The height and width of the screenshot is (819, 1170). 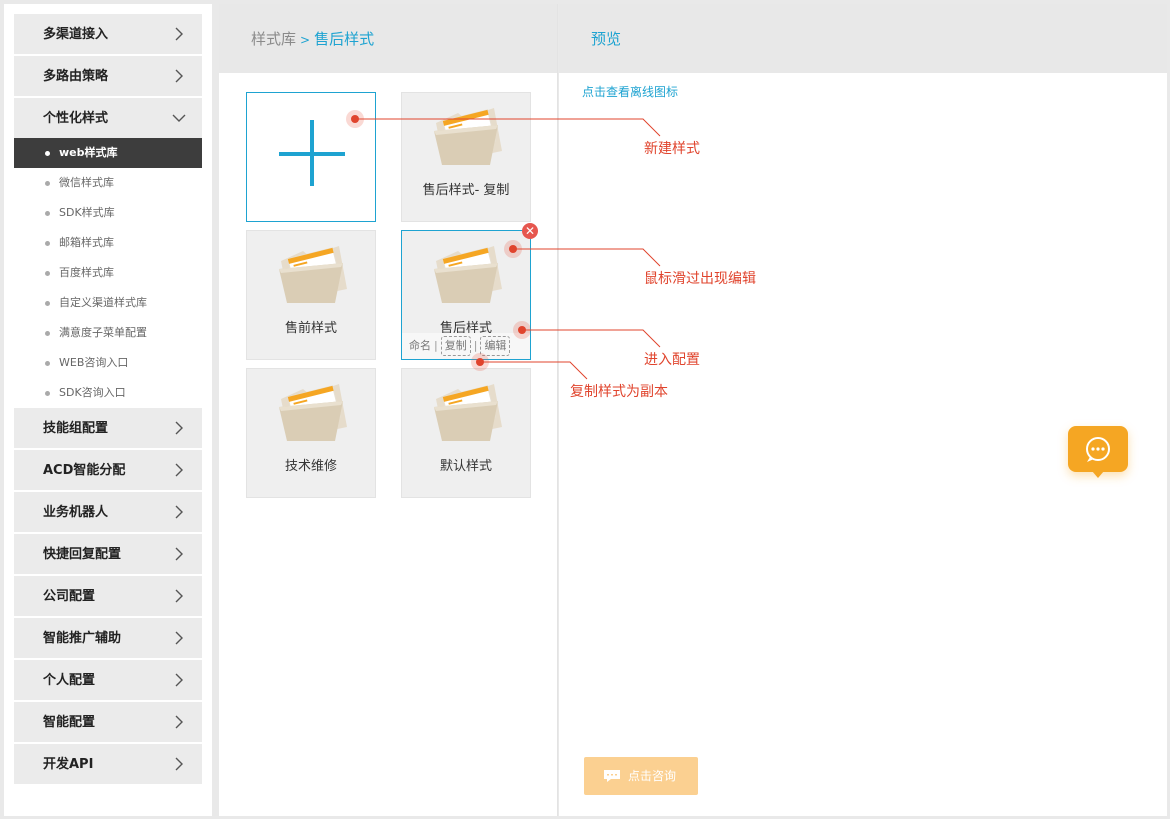 I want to click on sidebar-item-label: 个性化样式, so click(x=76, y=118).